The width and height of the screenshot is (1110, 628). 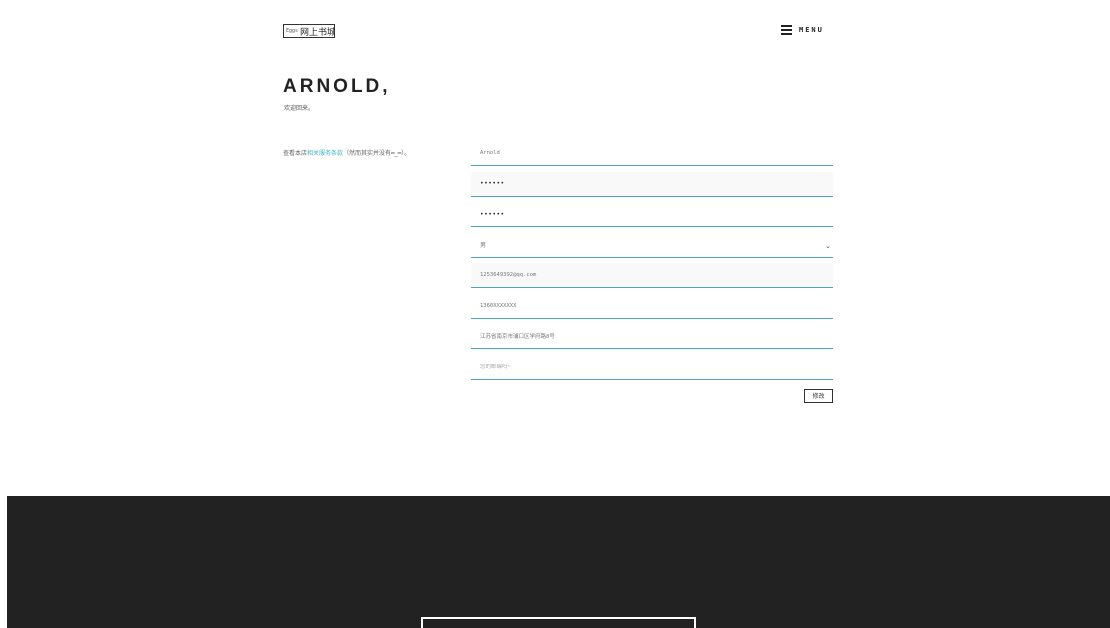 What do you see at coordinates (325, 153) in the screenshot?
I see `terms-link: 相关服务条款` at bounding box center [325, 153].